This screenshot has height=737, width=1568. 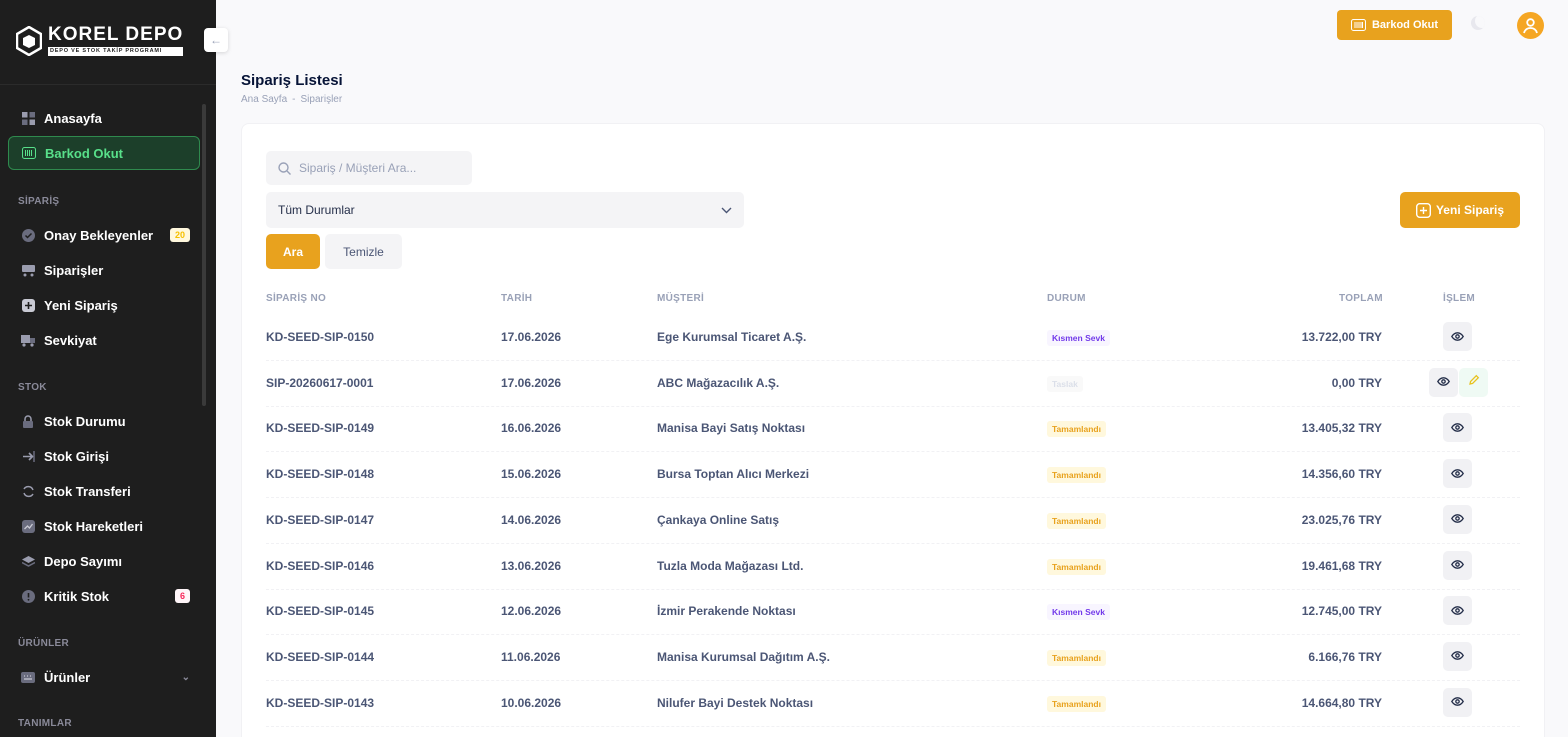 I want to click on brand-name: KOREL DEPO, so click(x=116, y=34).